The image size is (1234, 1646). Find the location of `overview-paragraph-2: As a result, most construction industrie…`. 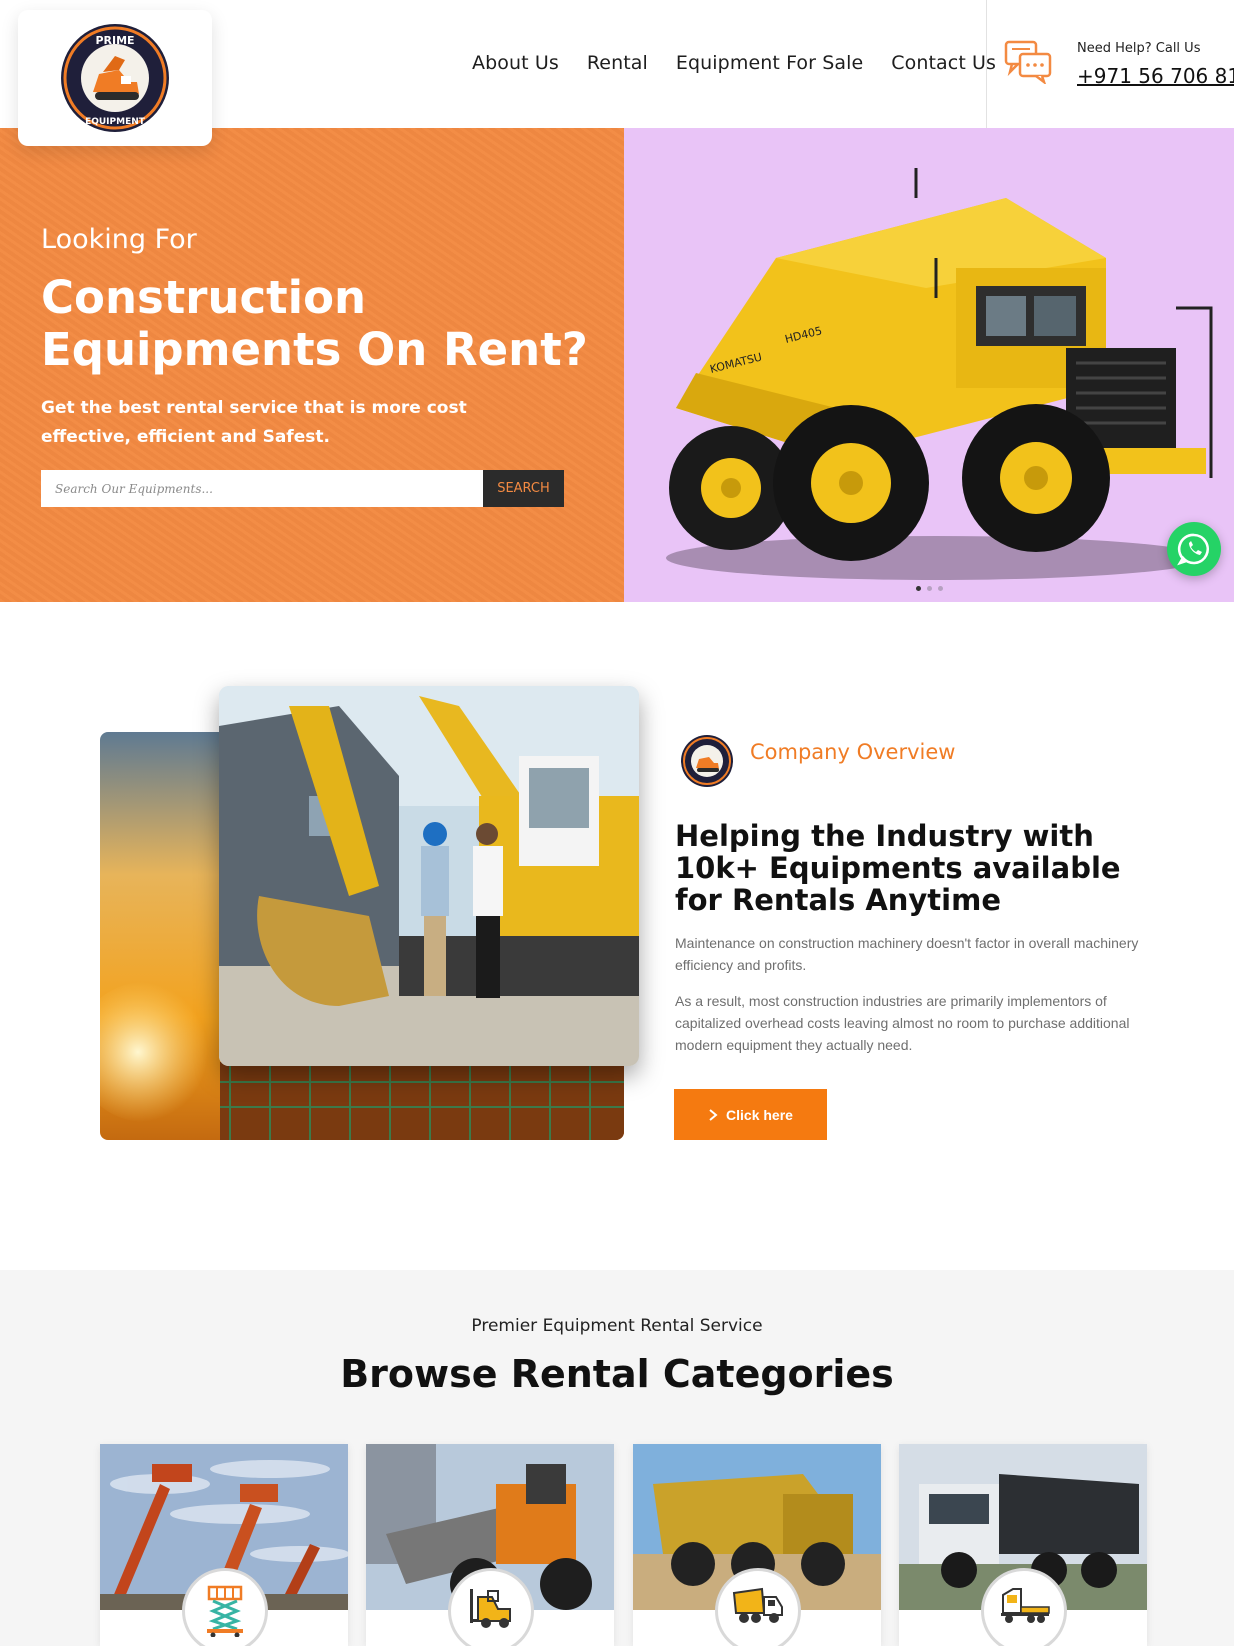

overview-paragraph-2: As a result, most construction industrie… is located at coordinates (902, 1023).